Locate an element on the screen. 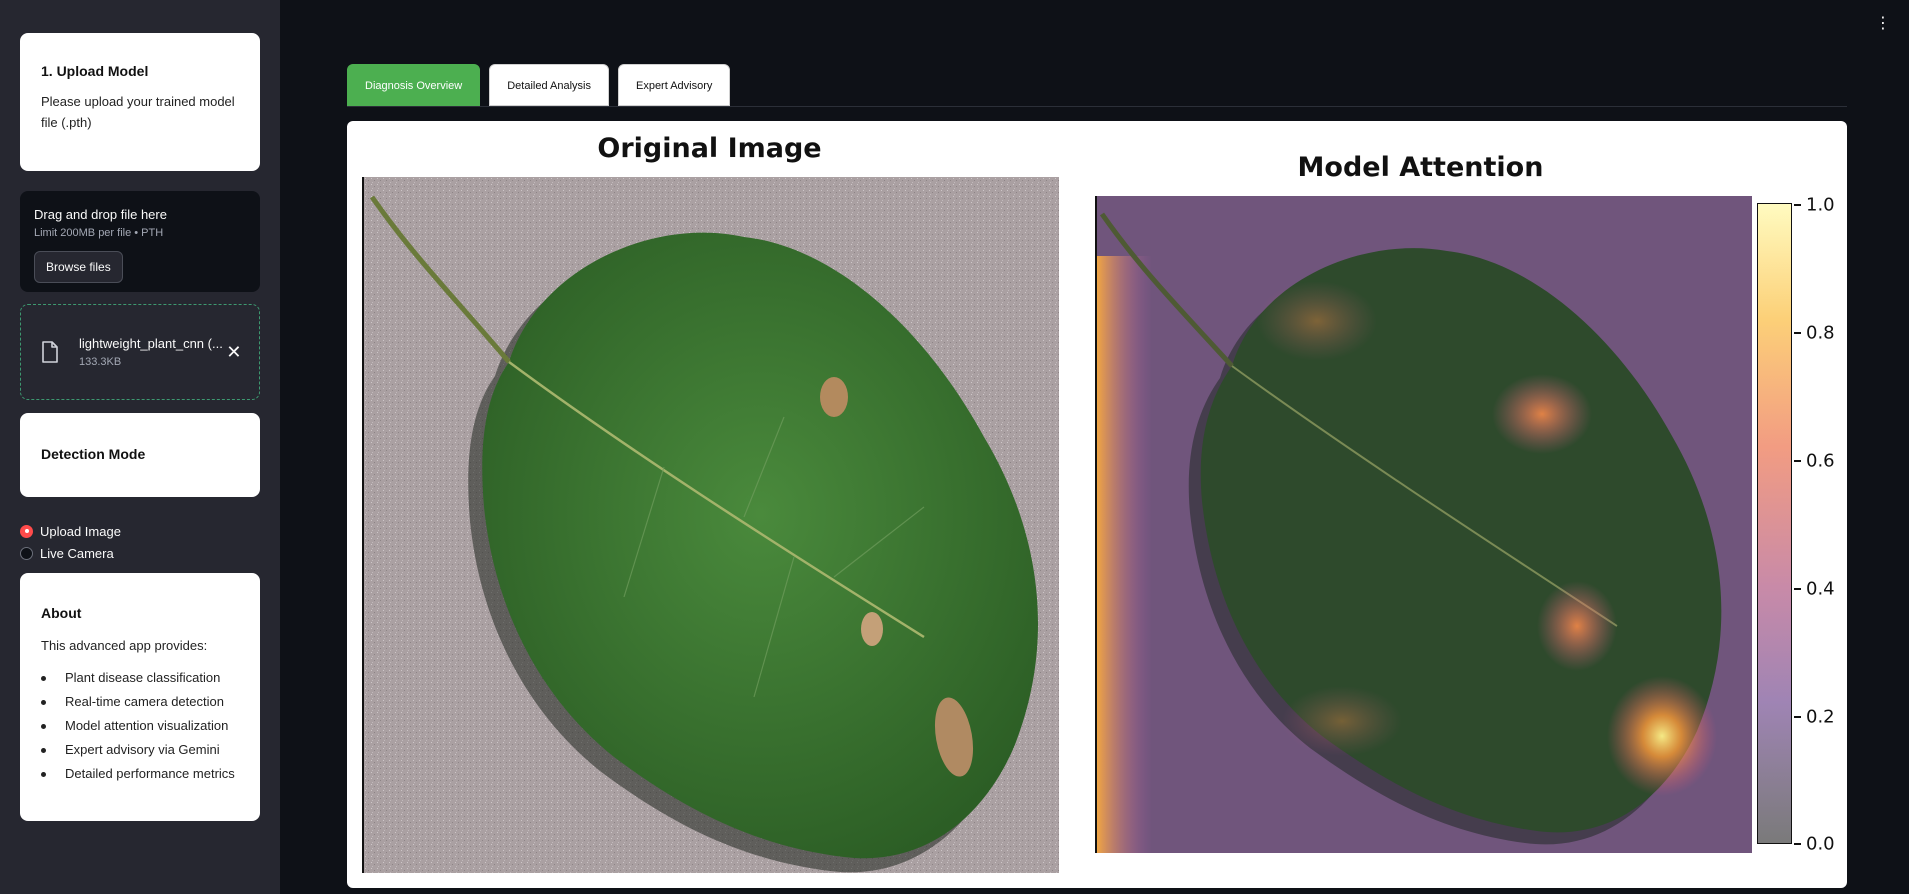 The height and width of the screenshot is (894, 1909). list-item: Model attention visualization is located at coordinates (140, 726).